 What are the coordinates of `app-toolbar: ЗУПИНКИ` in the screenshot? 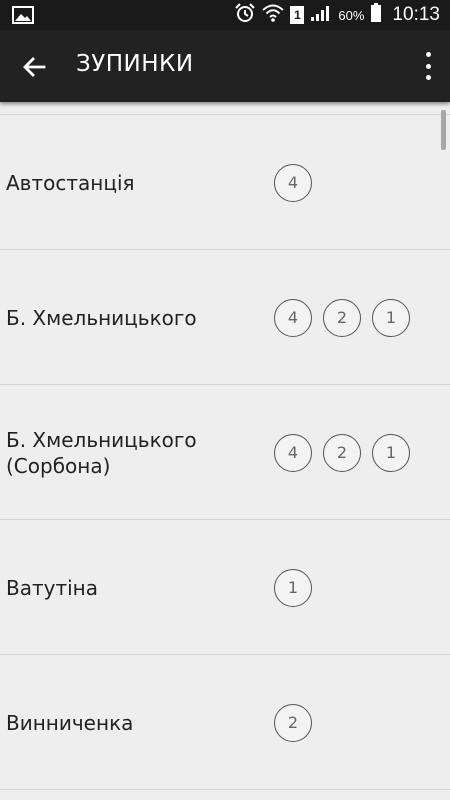 It's located at (225, 66).